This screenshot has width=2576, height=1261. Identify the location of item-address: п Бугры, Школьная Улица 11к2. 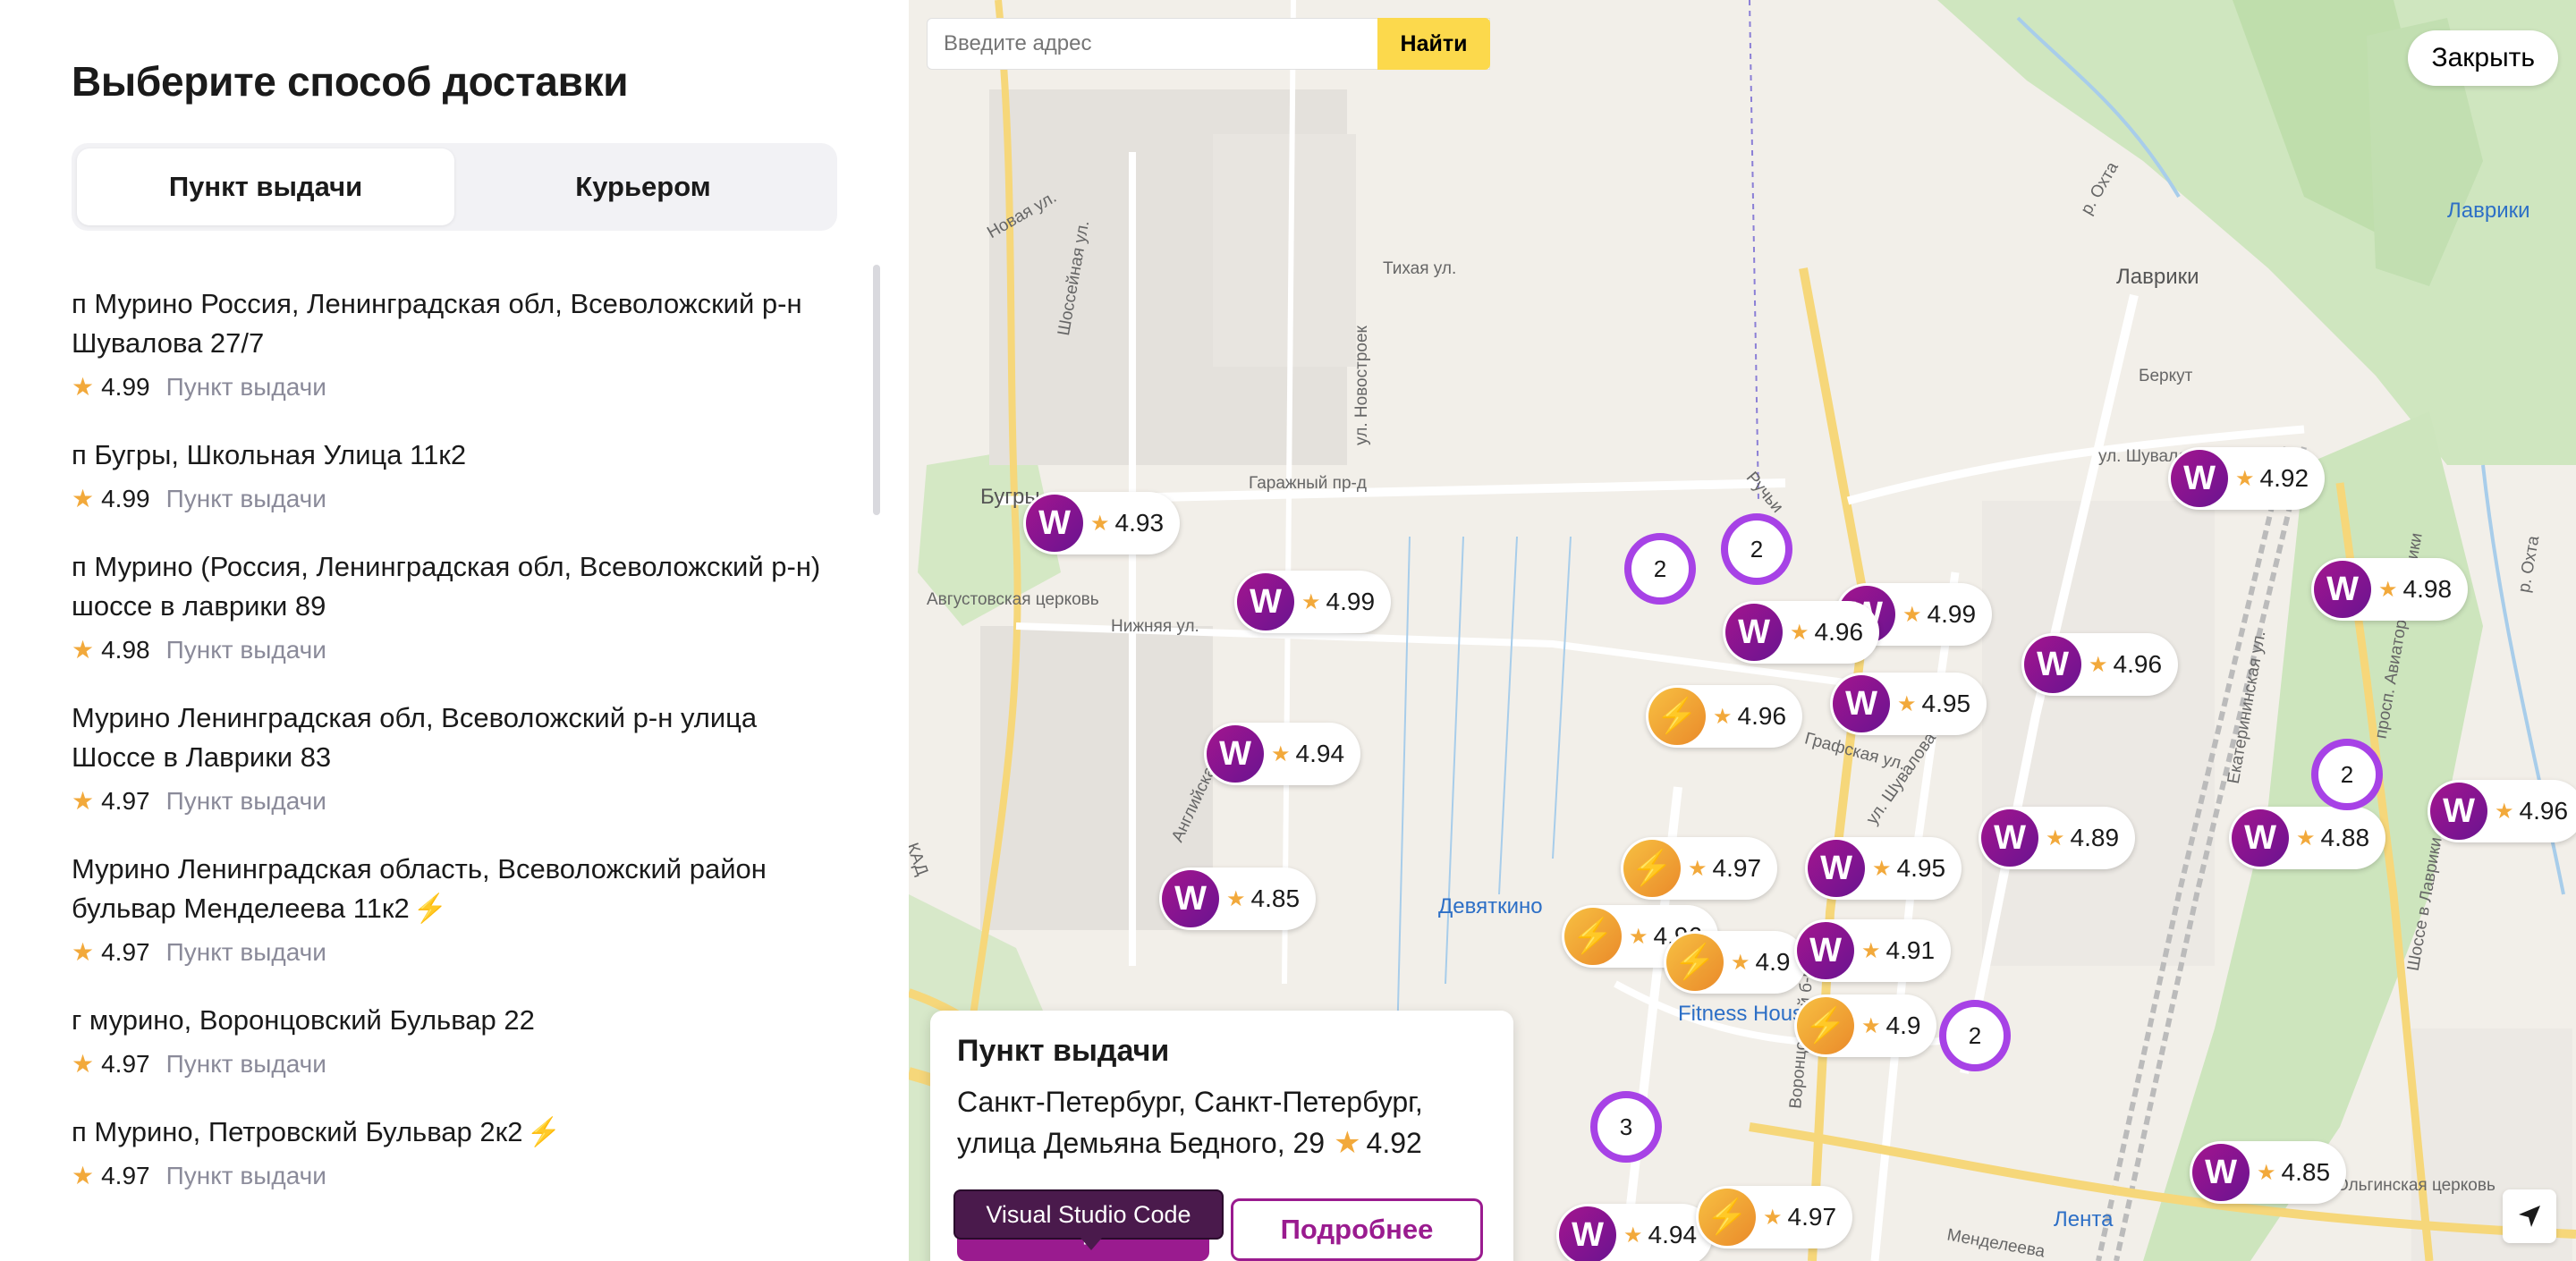
(269, 454).